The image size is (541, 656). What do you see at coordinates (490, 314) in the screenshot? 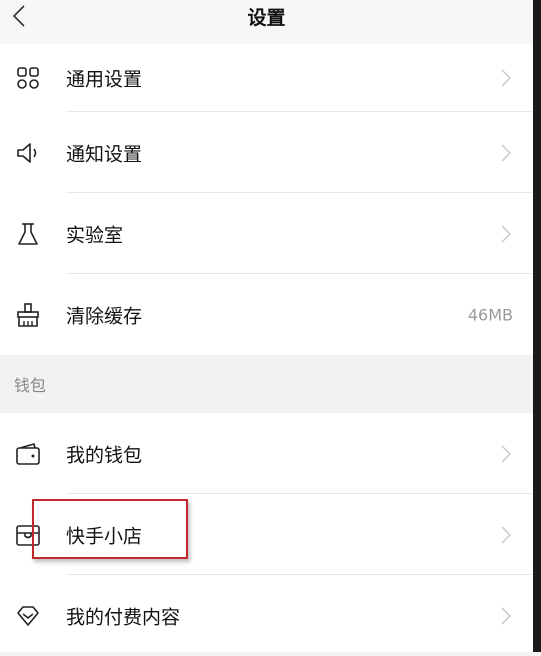
I see `cache-size-value: 46MB` at bounding box center [490, 314].